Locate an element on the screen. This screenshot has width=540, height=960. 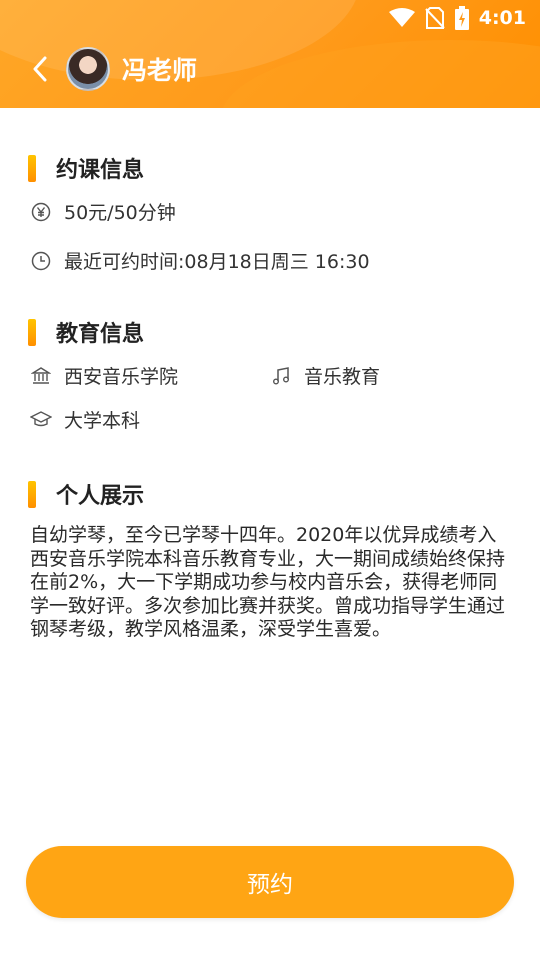
chevron-left-icon is located at coordinates (40, 69).